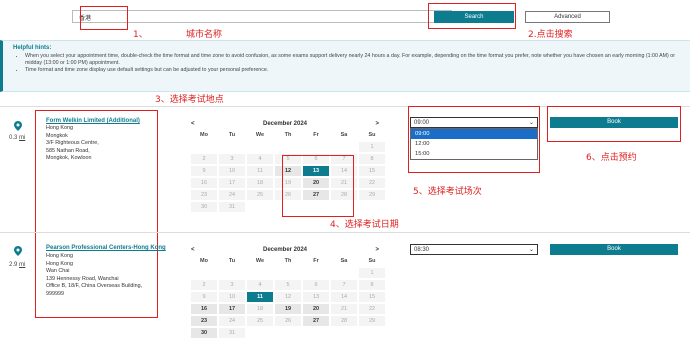 The height and width of the screenshot is (349, 690). I want to click on annotation-box-search, so click(472, 16).